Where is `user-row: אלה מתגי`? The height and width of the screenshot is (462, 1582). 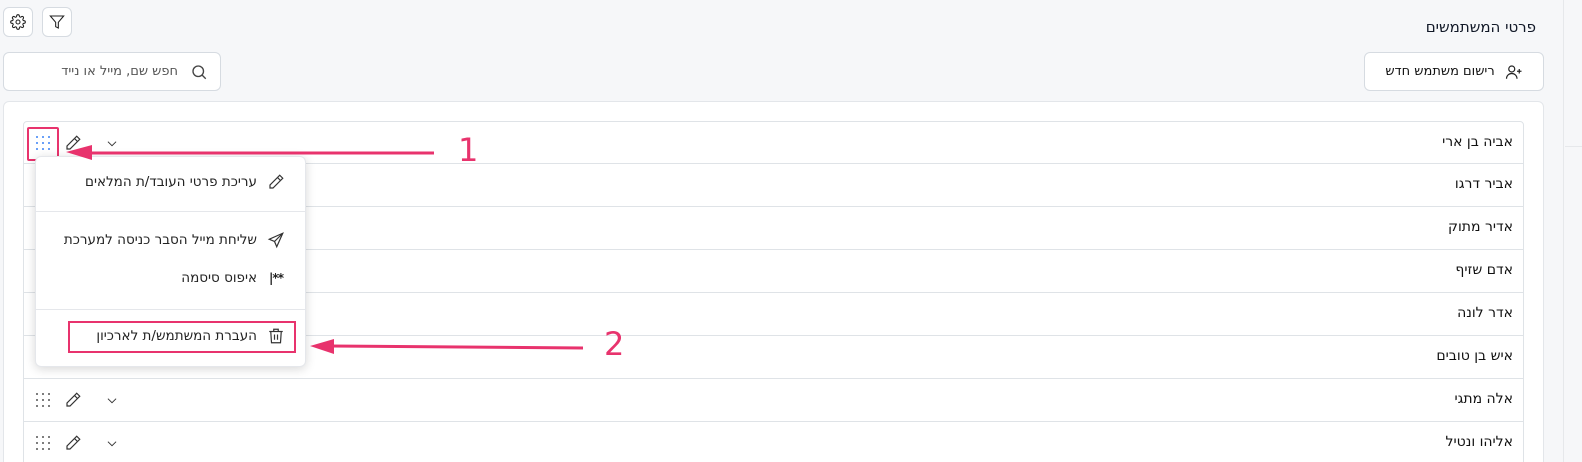
user-row: אלה מתגי is located at coordinates (773, 400).